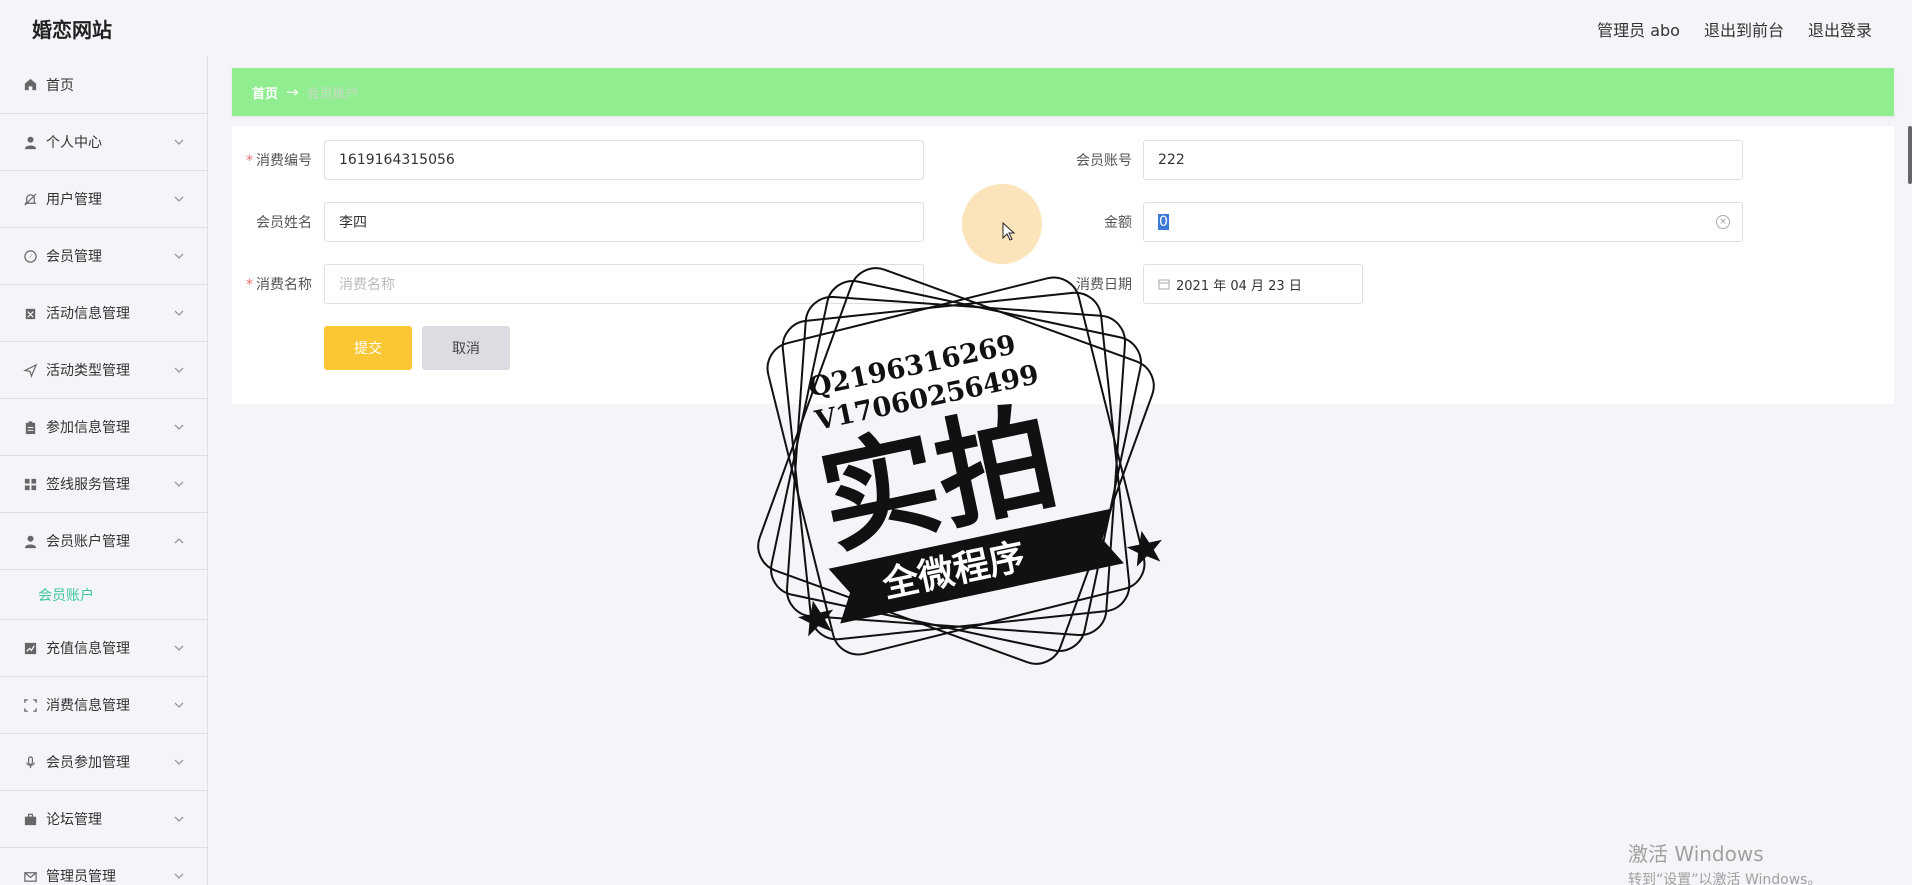  I want to click on sidebar-item-consume: 消费信息管理, so click(103, 705).